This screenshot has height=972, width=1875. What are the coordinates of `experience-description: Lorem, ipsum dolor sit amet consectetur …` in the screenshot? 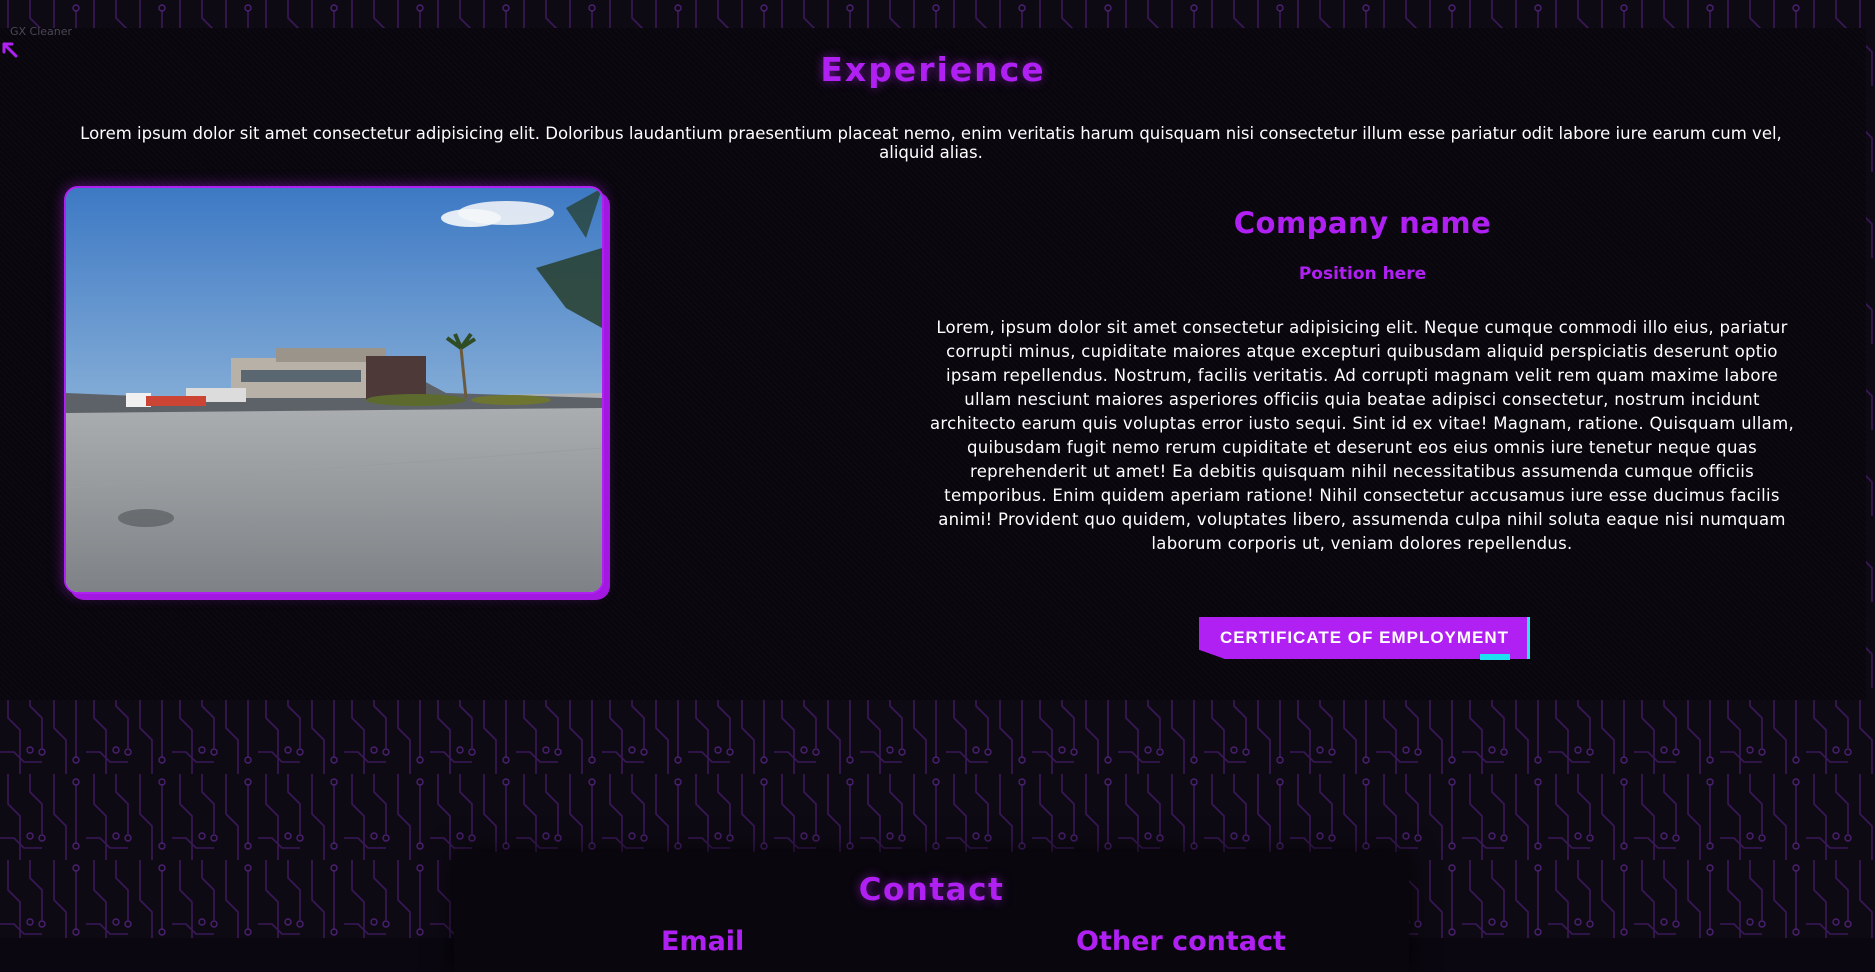 It's located at (1362, 435).